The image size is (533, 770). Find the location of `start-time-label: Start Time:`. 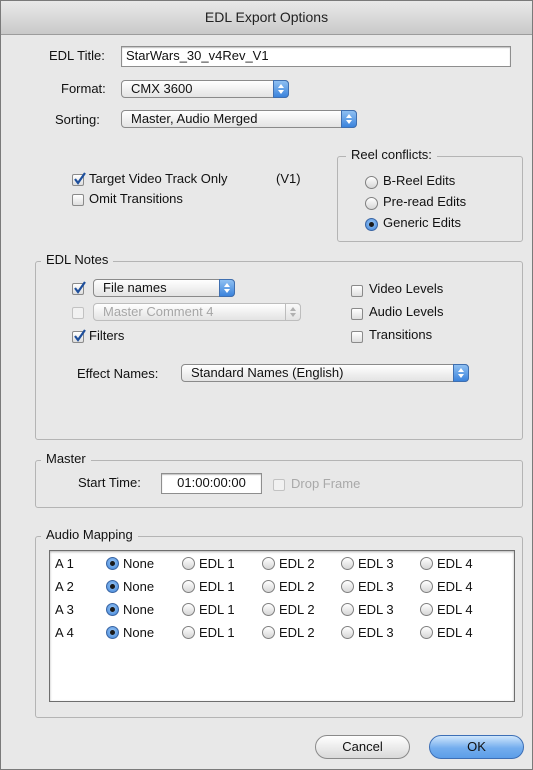

start-time-label: Start Time: is located at coordinates (109, 482).